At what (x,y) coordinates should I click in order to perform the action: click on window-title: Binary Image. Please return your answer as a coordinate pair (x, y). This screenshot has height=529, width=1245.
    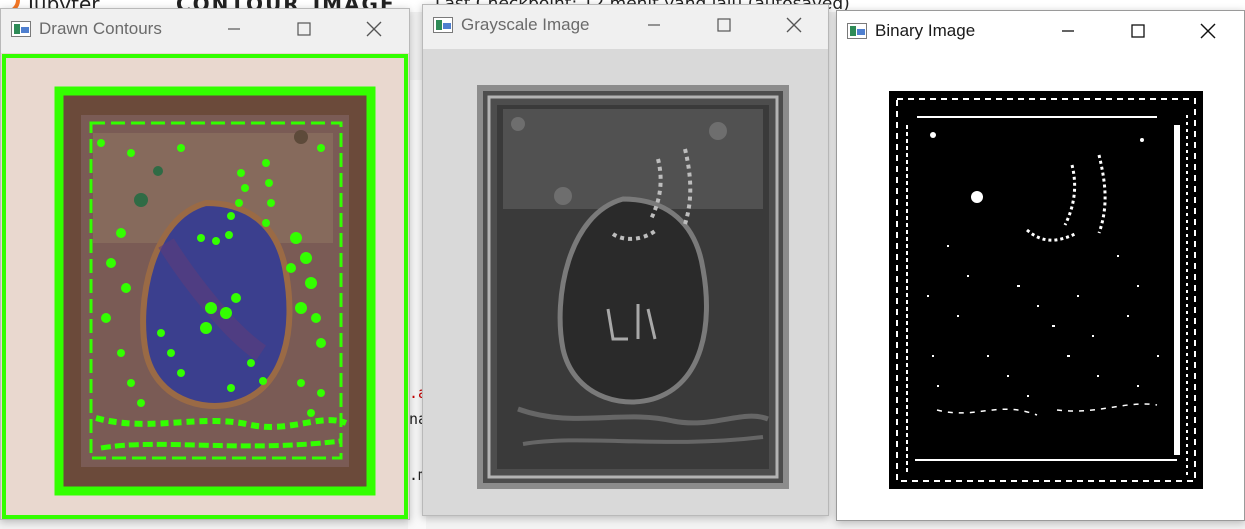
    Looking at the image, I should click on (925, 30).